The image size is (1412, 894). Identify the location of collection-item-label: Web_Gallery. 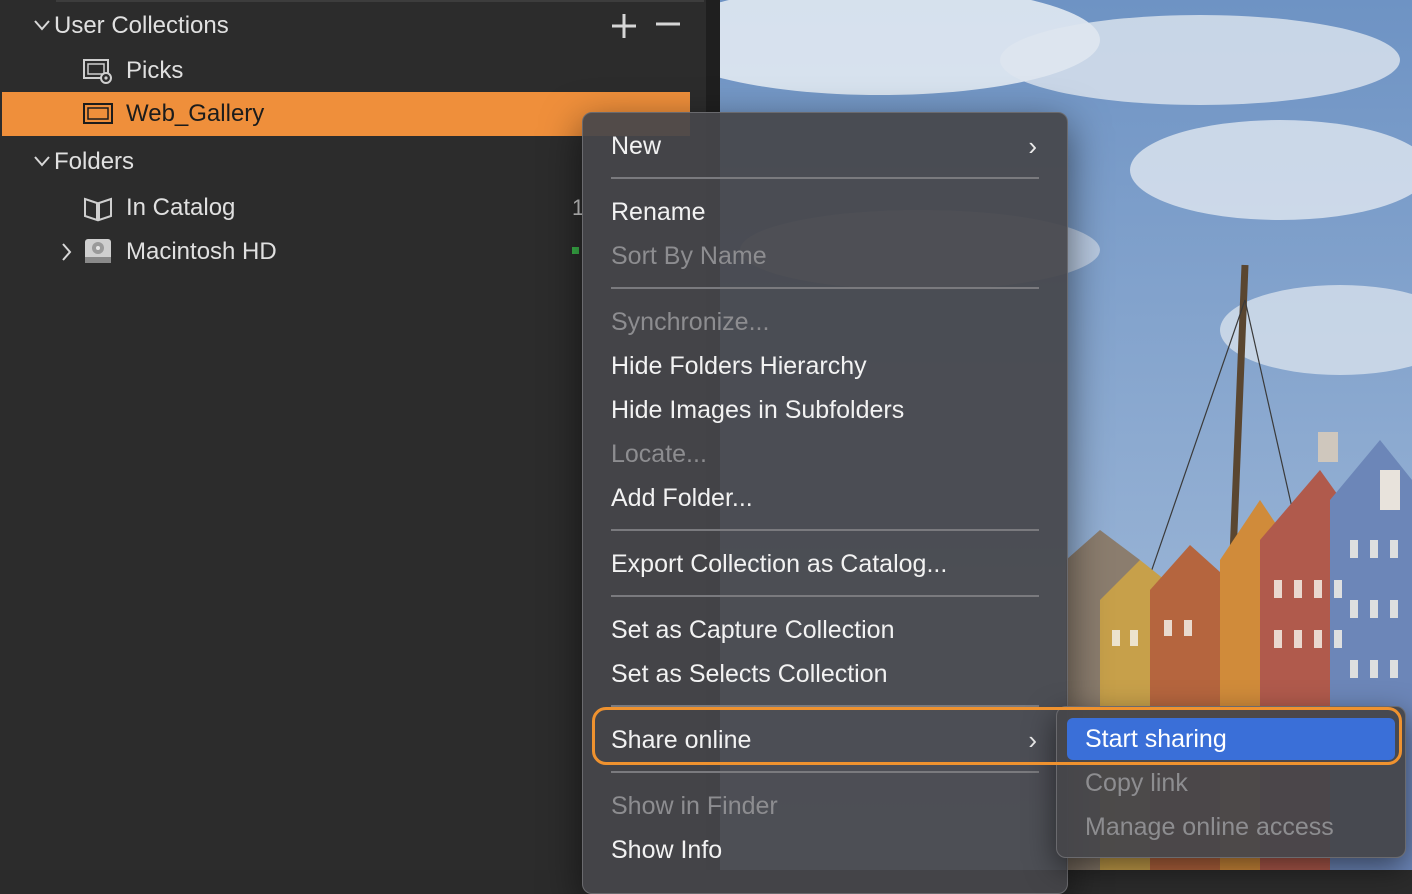
(195, 113).